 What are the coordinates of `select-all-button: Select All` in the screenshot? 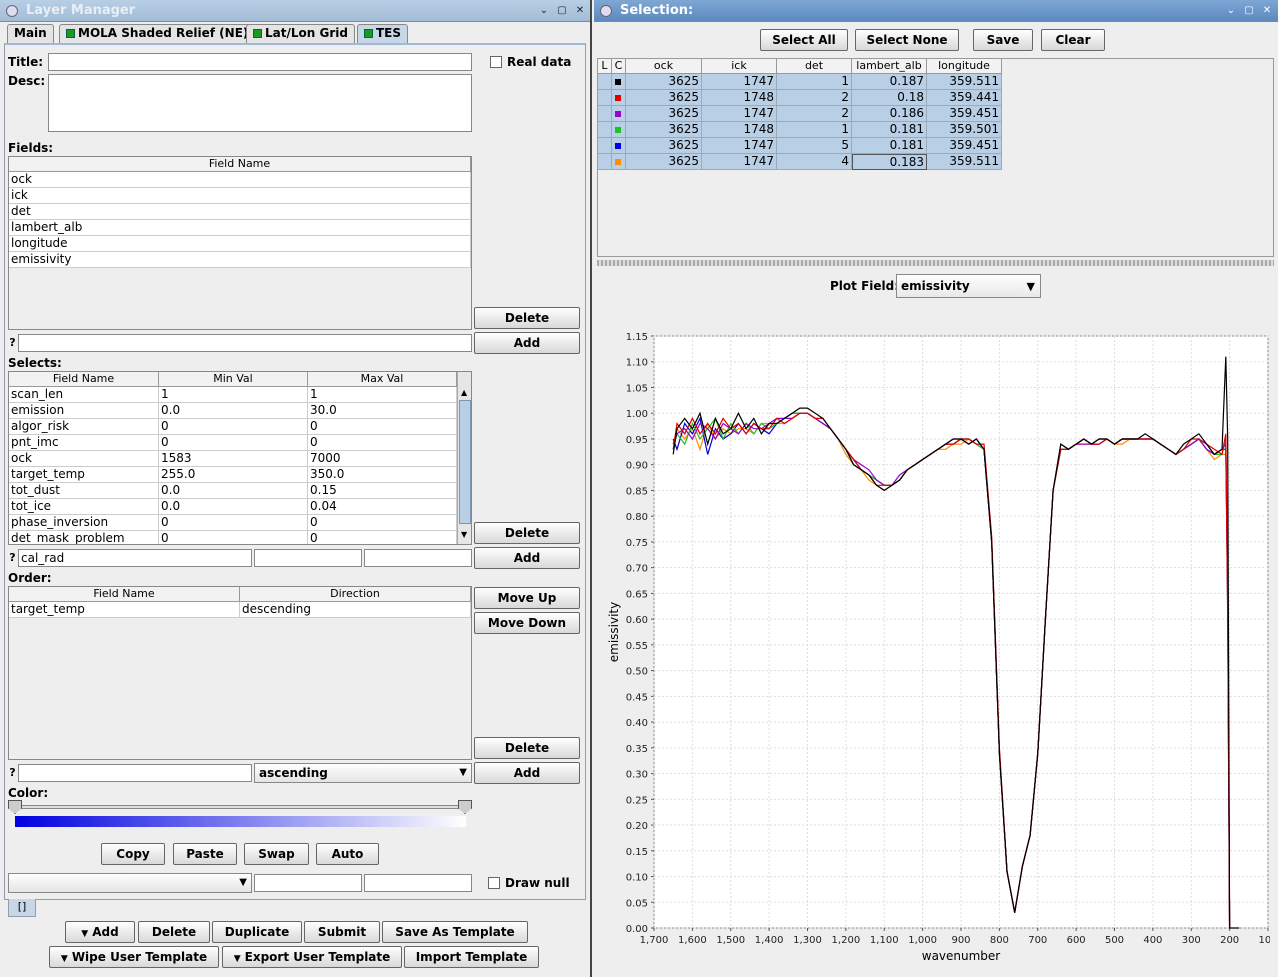 It's located at (804, 40).